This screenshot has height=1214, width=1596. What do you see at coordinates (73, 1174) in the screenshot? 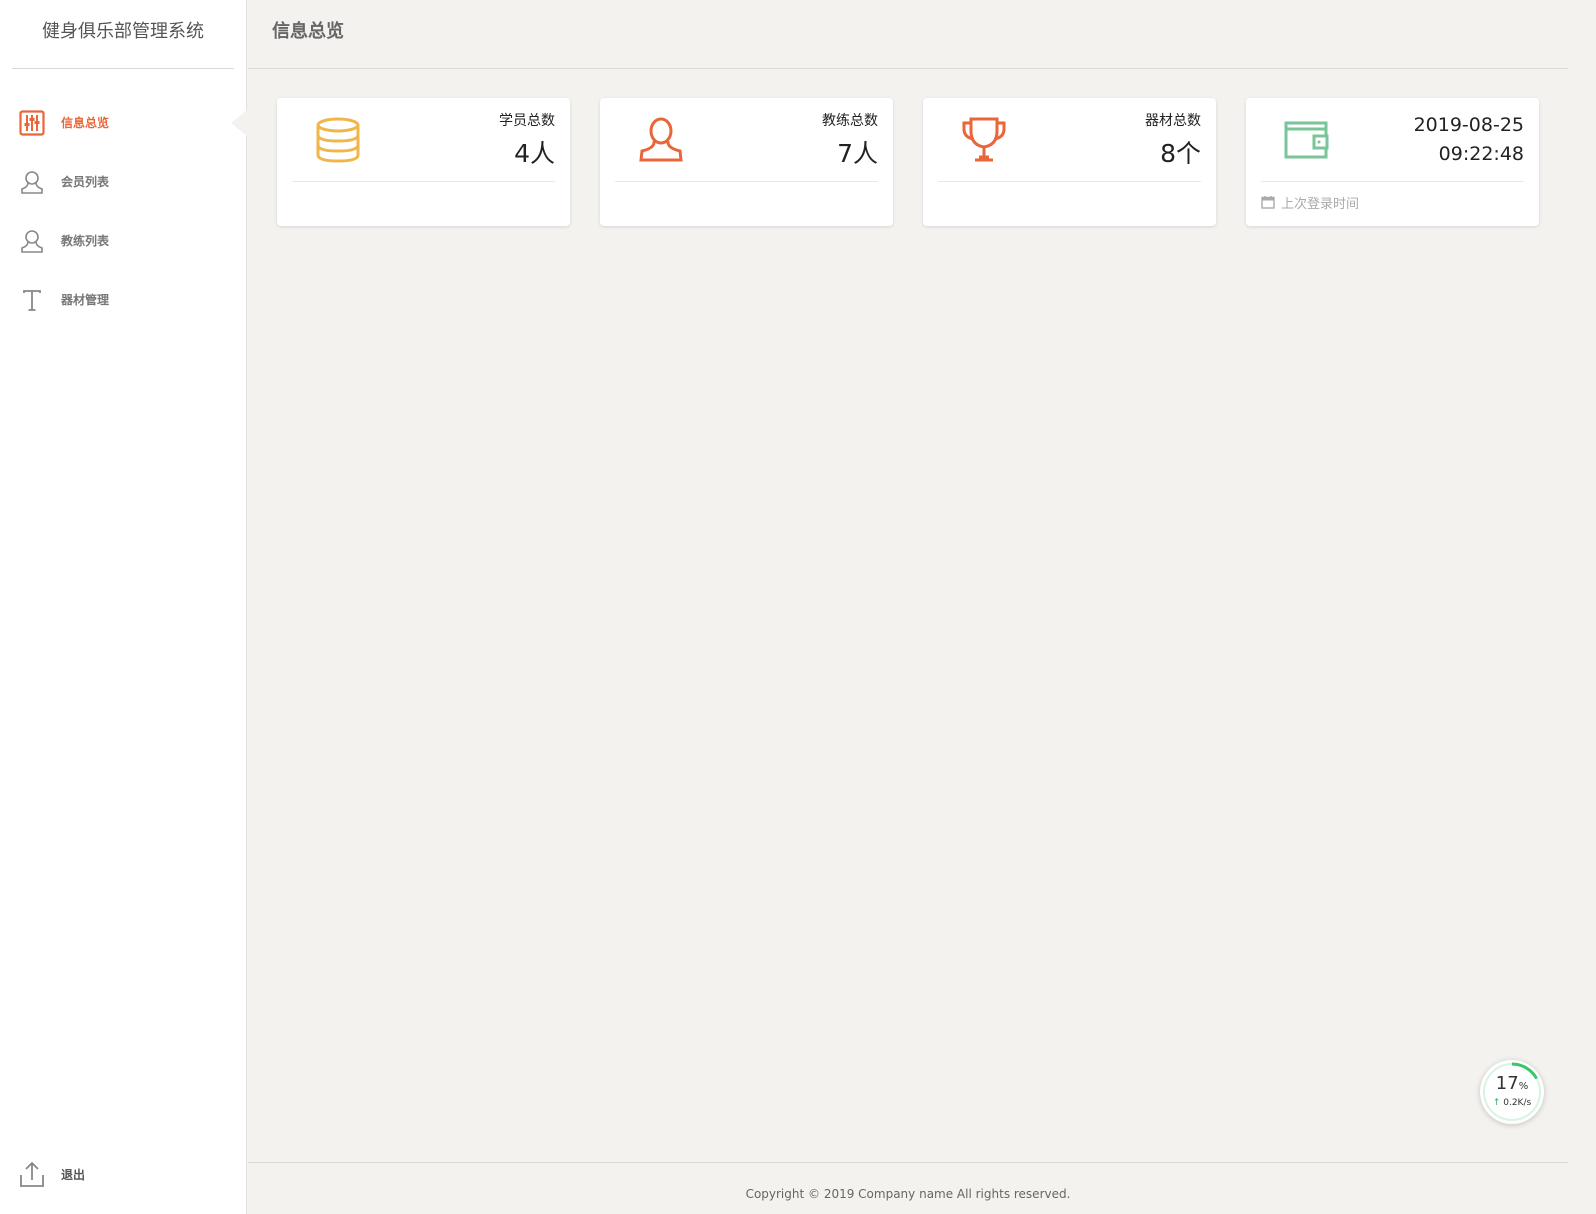
I see `logout-label: 退出` at bounding box center [73, 1174].